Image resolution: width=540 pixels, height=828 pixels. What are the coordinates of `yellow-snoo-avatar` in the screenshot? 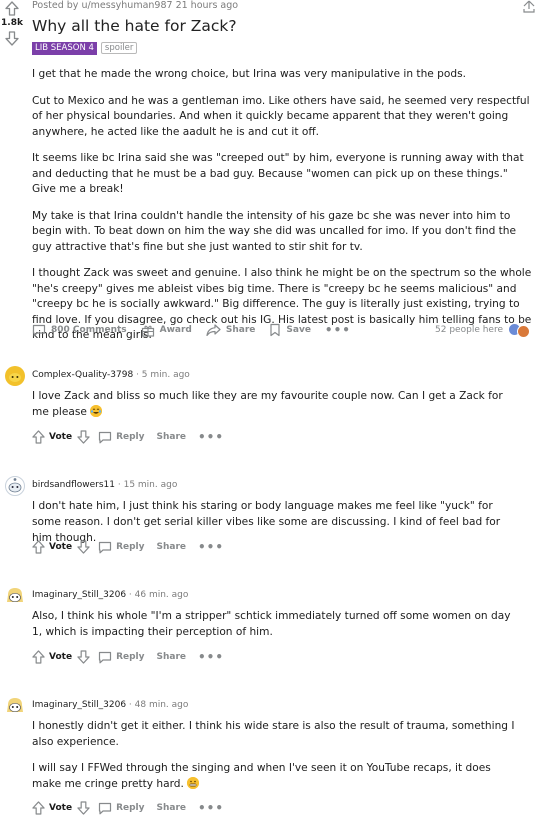 It's located at (15, 376).